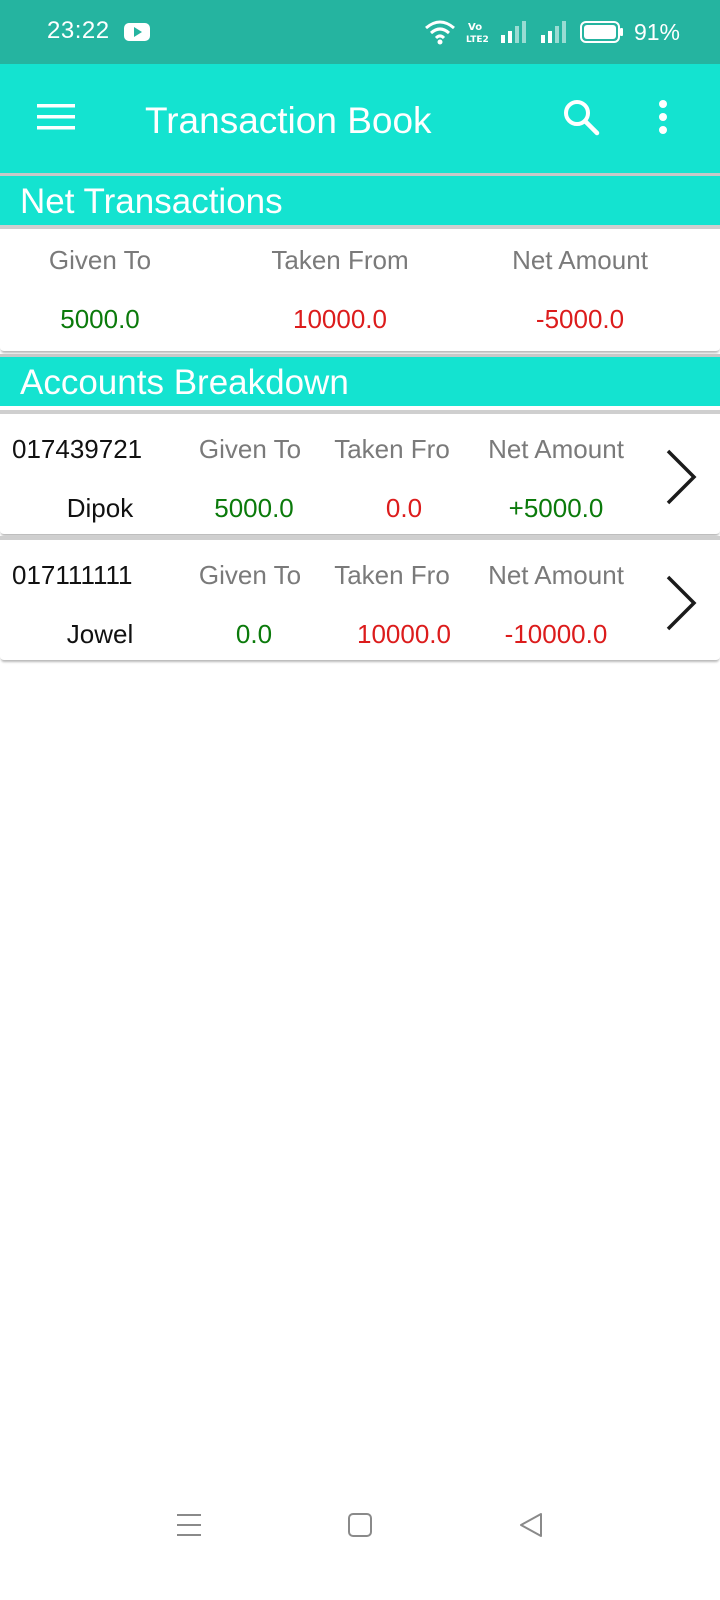  What do you see at coordinates (360, 380) in the screenshot?
I see `accounts-breakdown-header: Accounts Breakdown` at bounding box center [360, 380].